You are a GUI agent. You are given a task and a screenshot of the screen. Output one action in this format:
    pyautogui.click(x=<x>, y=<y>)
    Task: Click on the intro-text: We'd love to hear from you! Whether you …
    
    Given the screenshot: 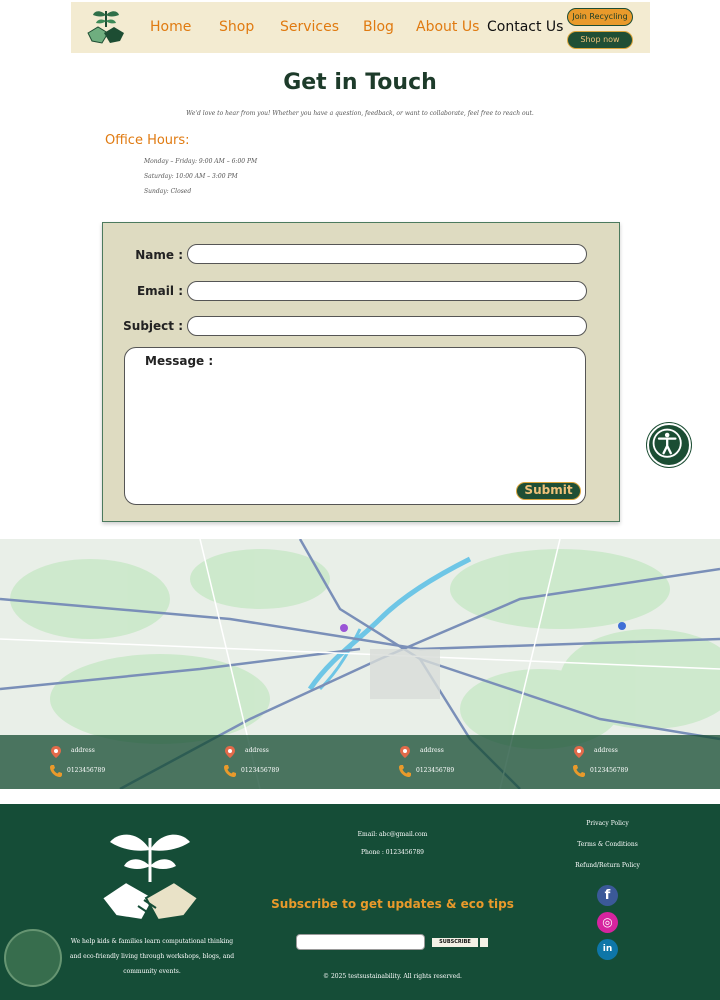 What is the action you would take?
    pyautogui.click(x=360, y=113)
    